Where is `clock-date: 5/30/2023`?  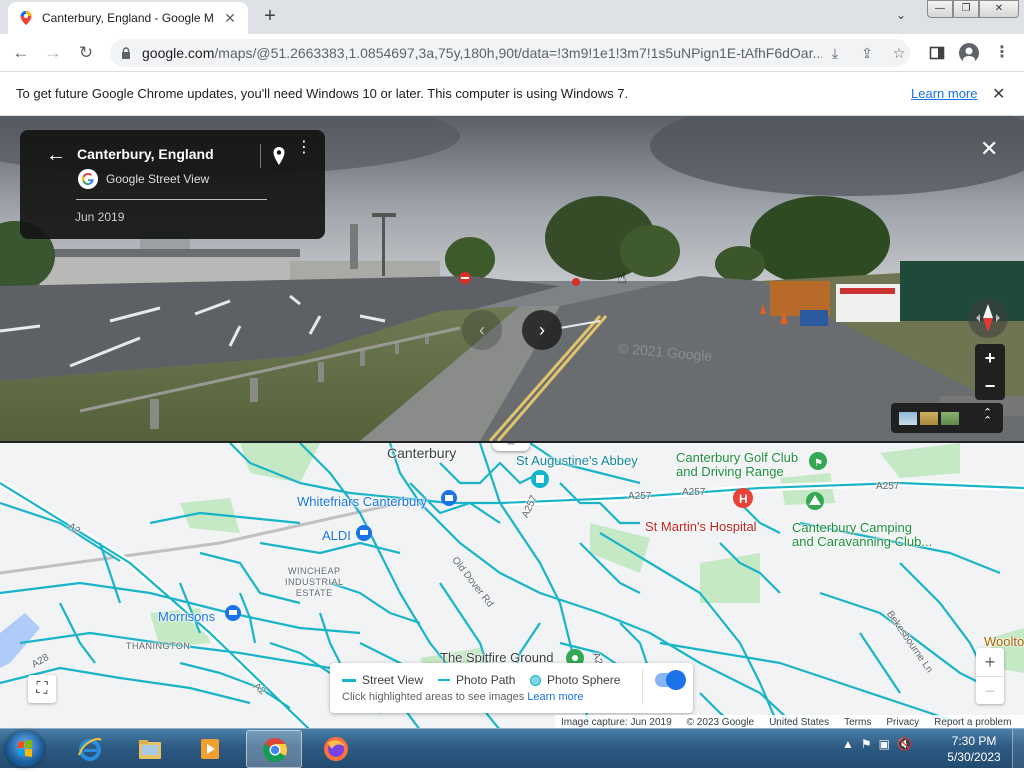
clock-date: 5/30/2023 is located at coordinates (974, 757).